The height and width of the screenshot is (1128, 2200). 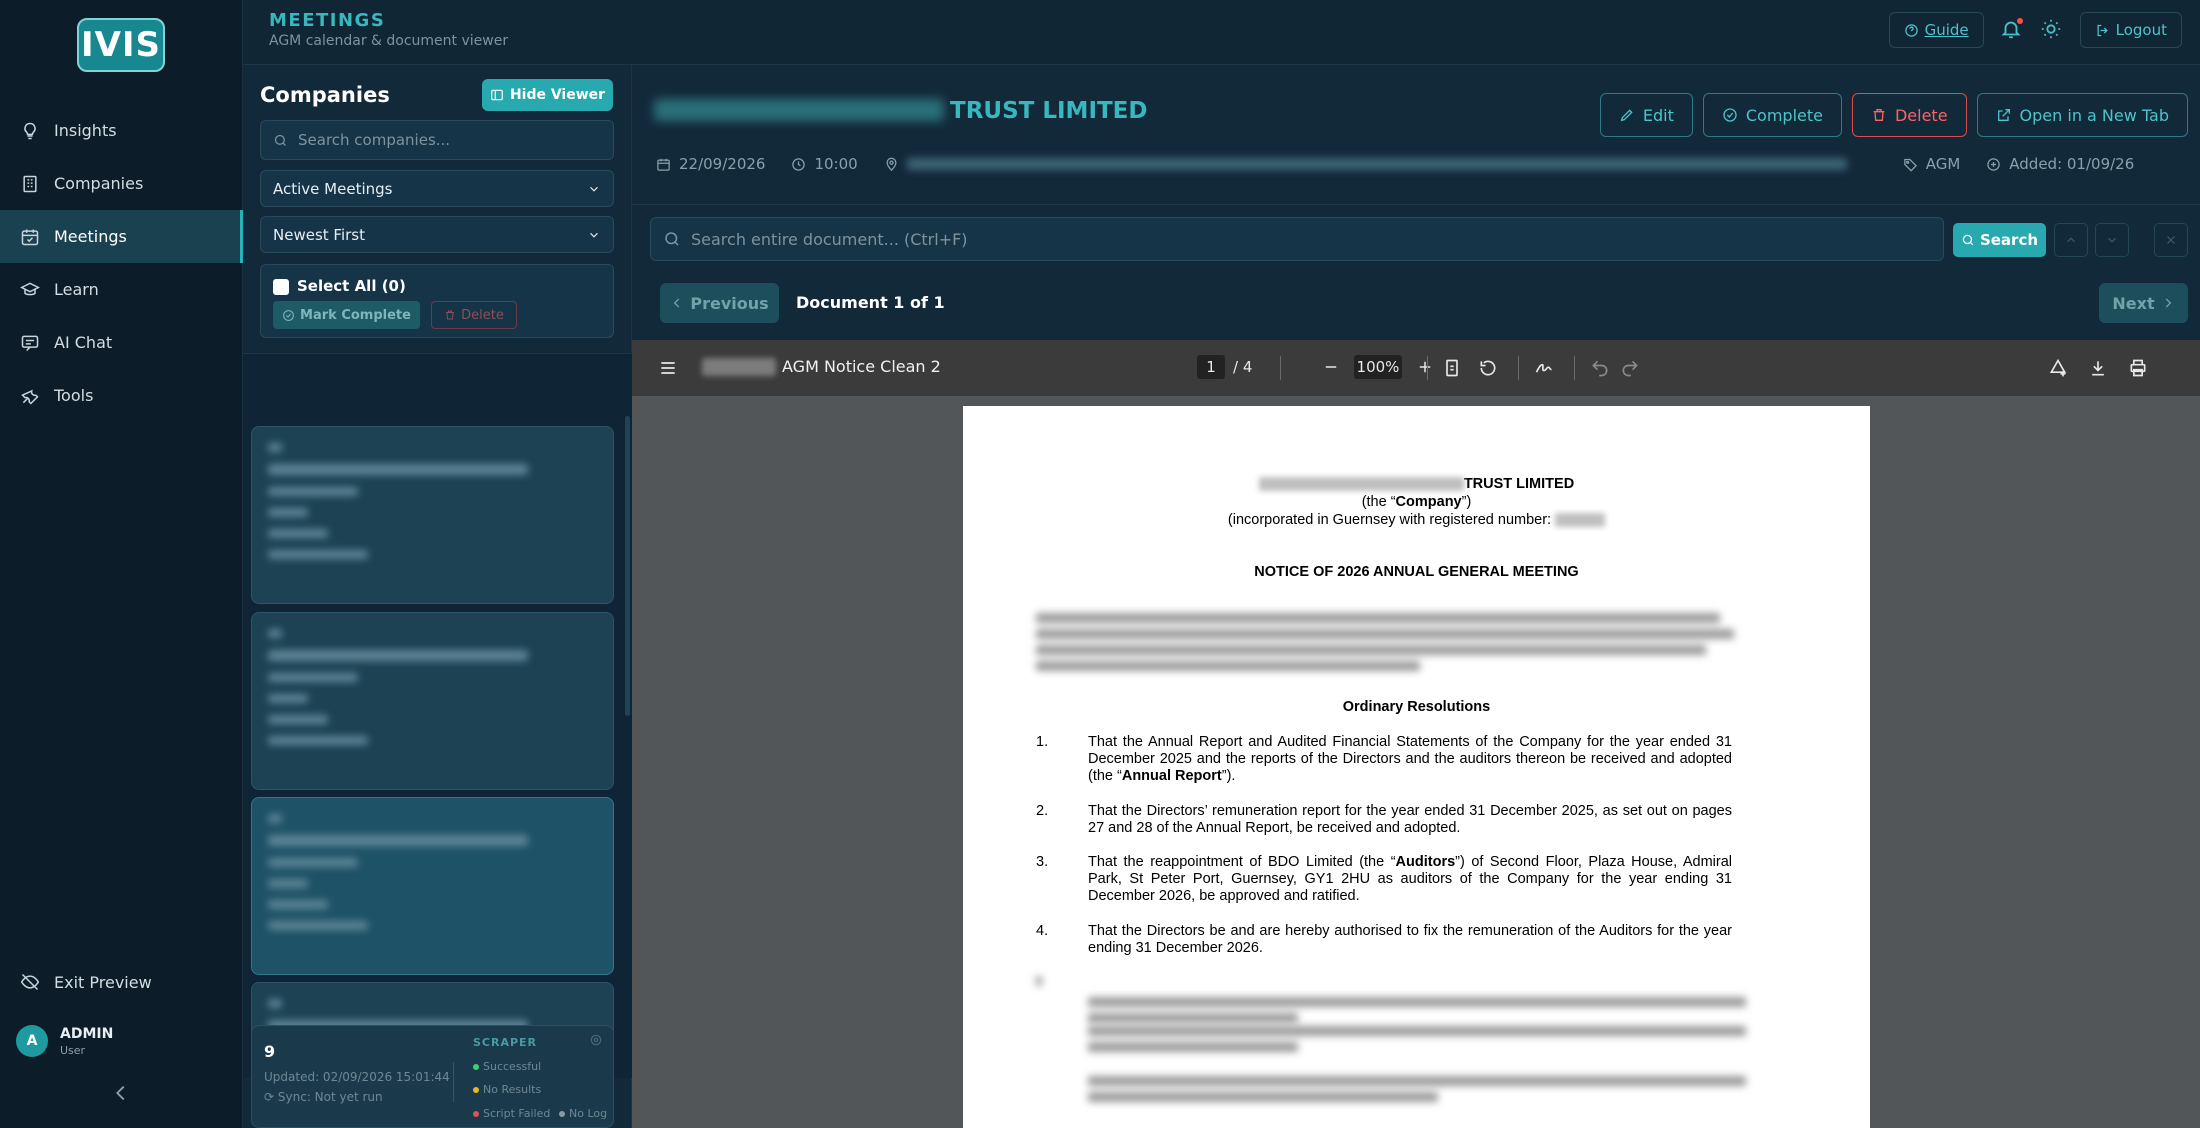 I want to click on bulk-delete-button: Delete, so click(x=474, y=315).